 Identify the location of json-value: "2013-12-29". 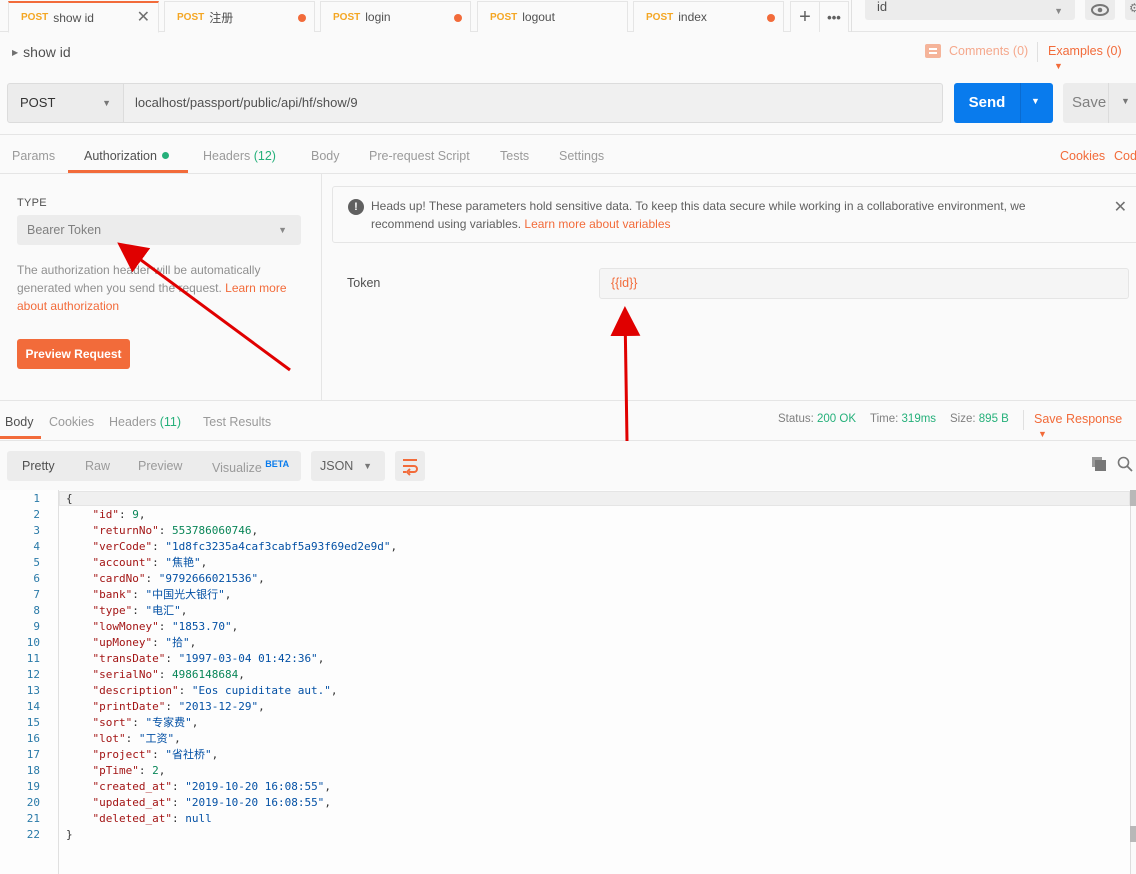
(218, 706).